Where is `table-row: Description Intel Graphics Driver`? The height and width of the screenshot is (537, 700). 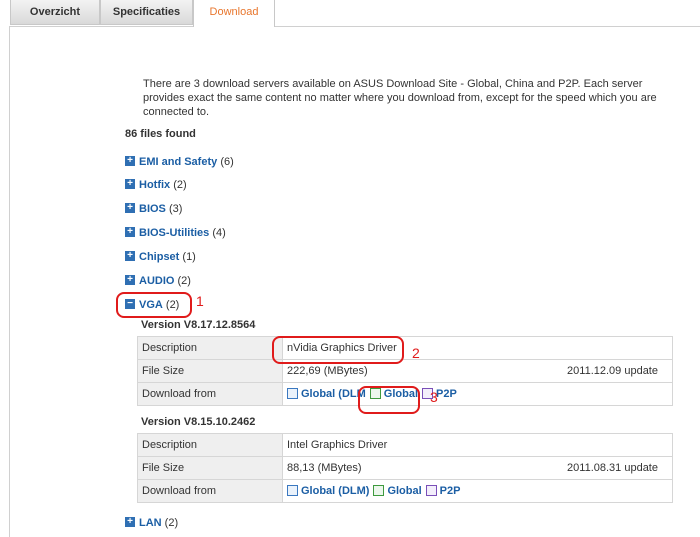
table-row: Description Intel Graphics Driver is located at coordinates (405, 445).